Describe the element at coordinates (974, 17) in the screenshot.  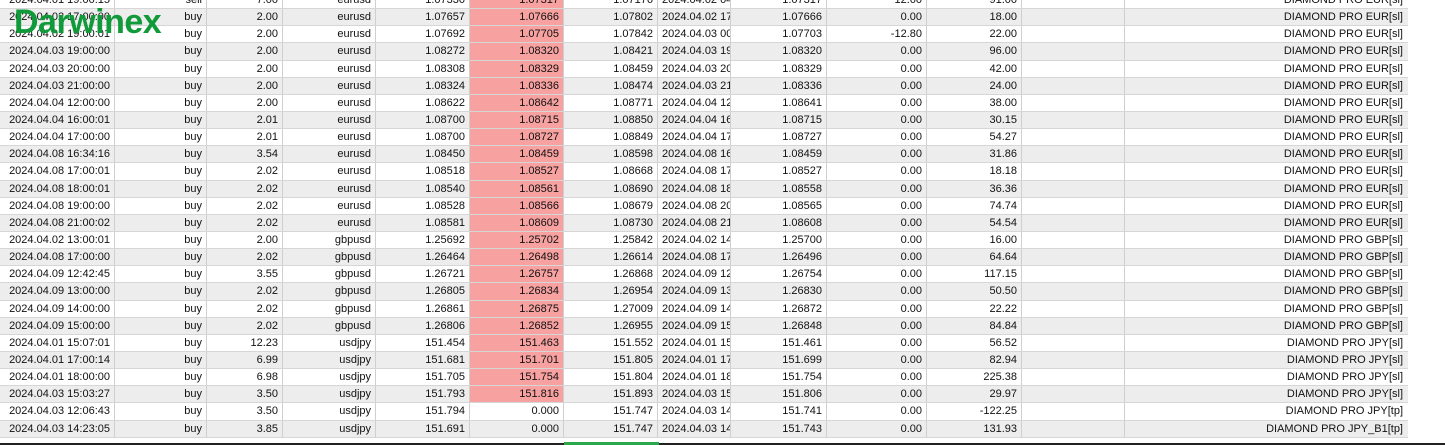
I see `cell-profit: 18.00` at that location.